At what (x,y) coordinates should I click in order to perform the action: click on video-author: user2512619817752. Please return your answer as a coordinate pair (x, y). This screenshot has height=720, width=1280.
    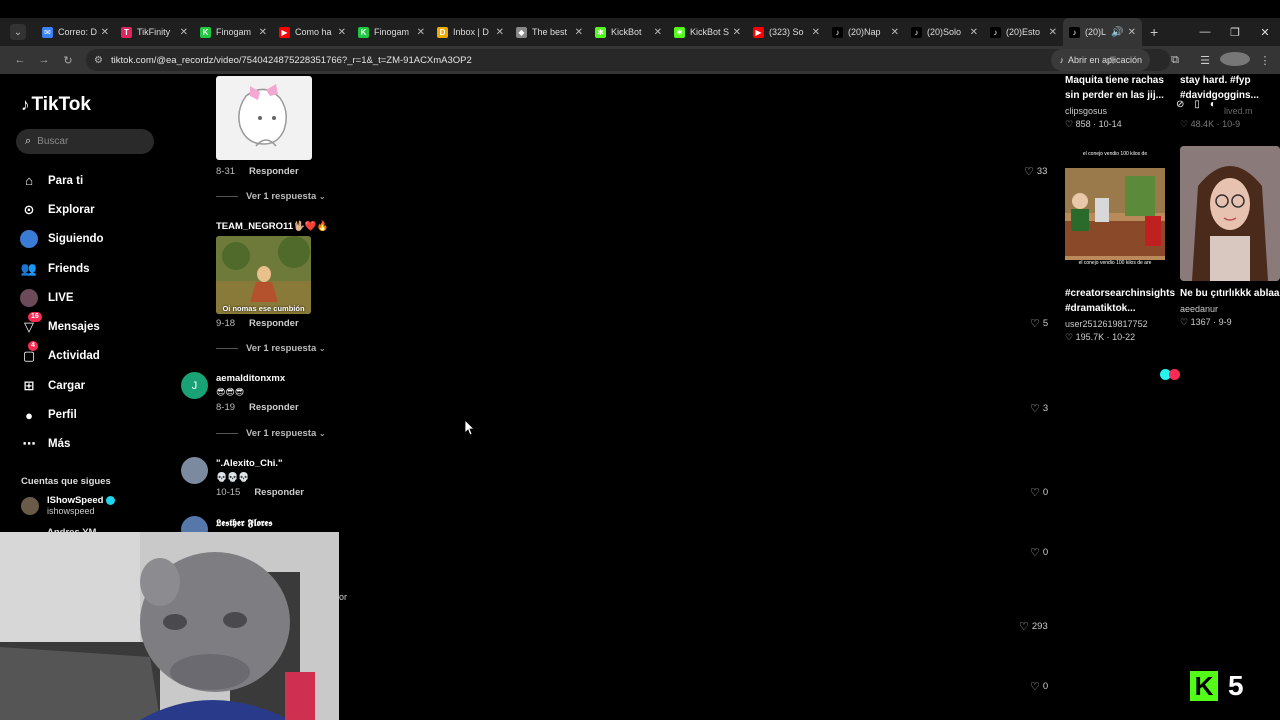
    Looking at the image, I should click on (1106, 324).